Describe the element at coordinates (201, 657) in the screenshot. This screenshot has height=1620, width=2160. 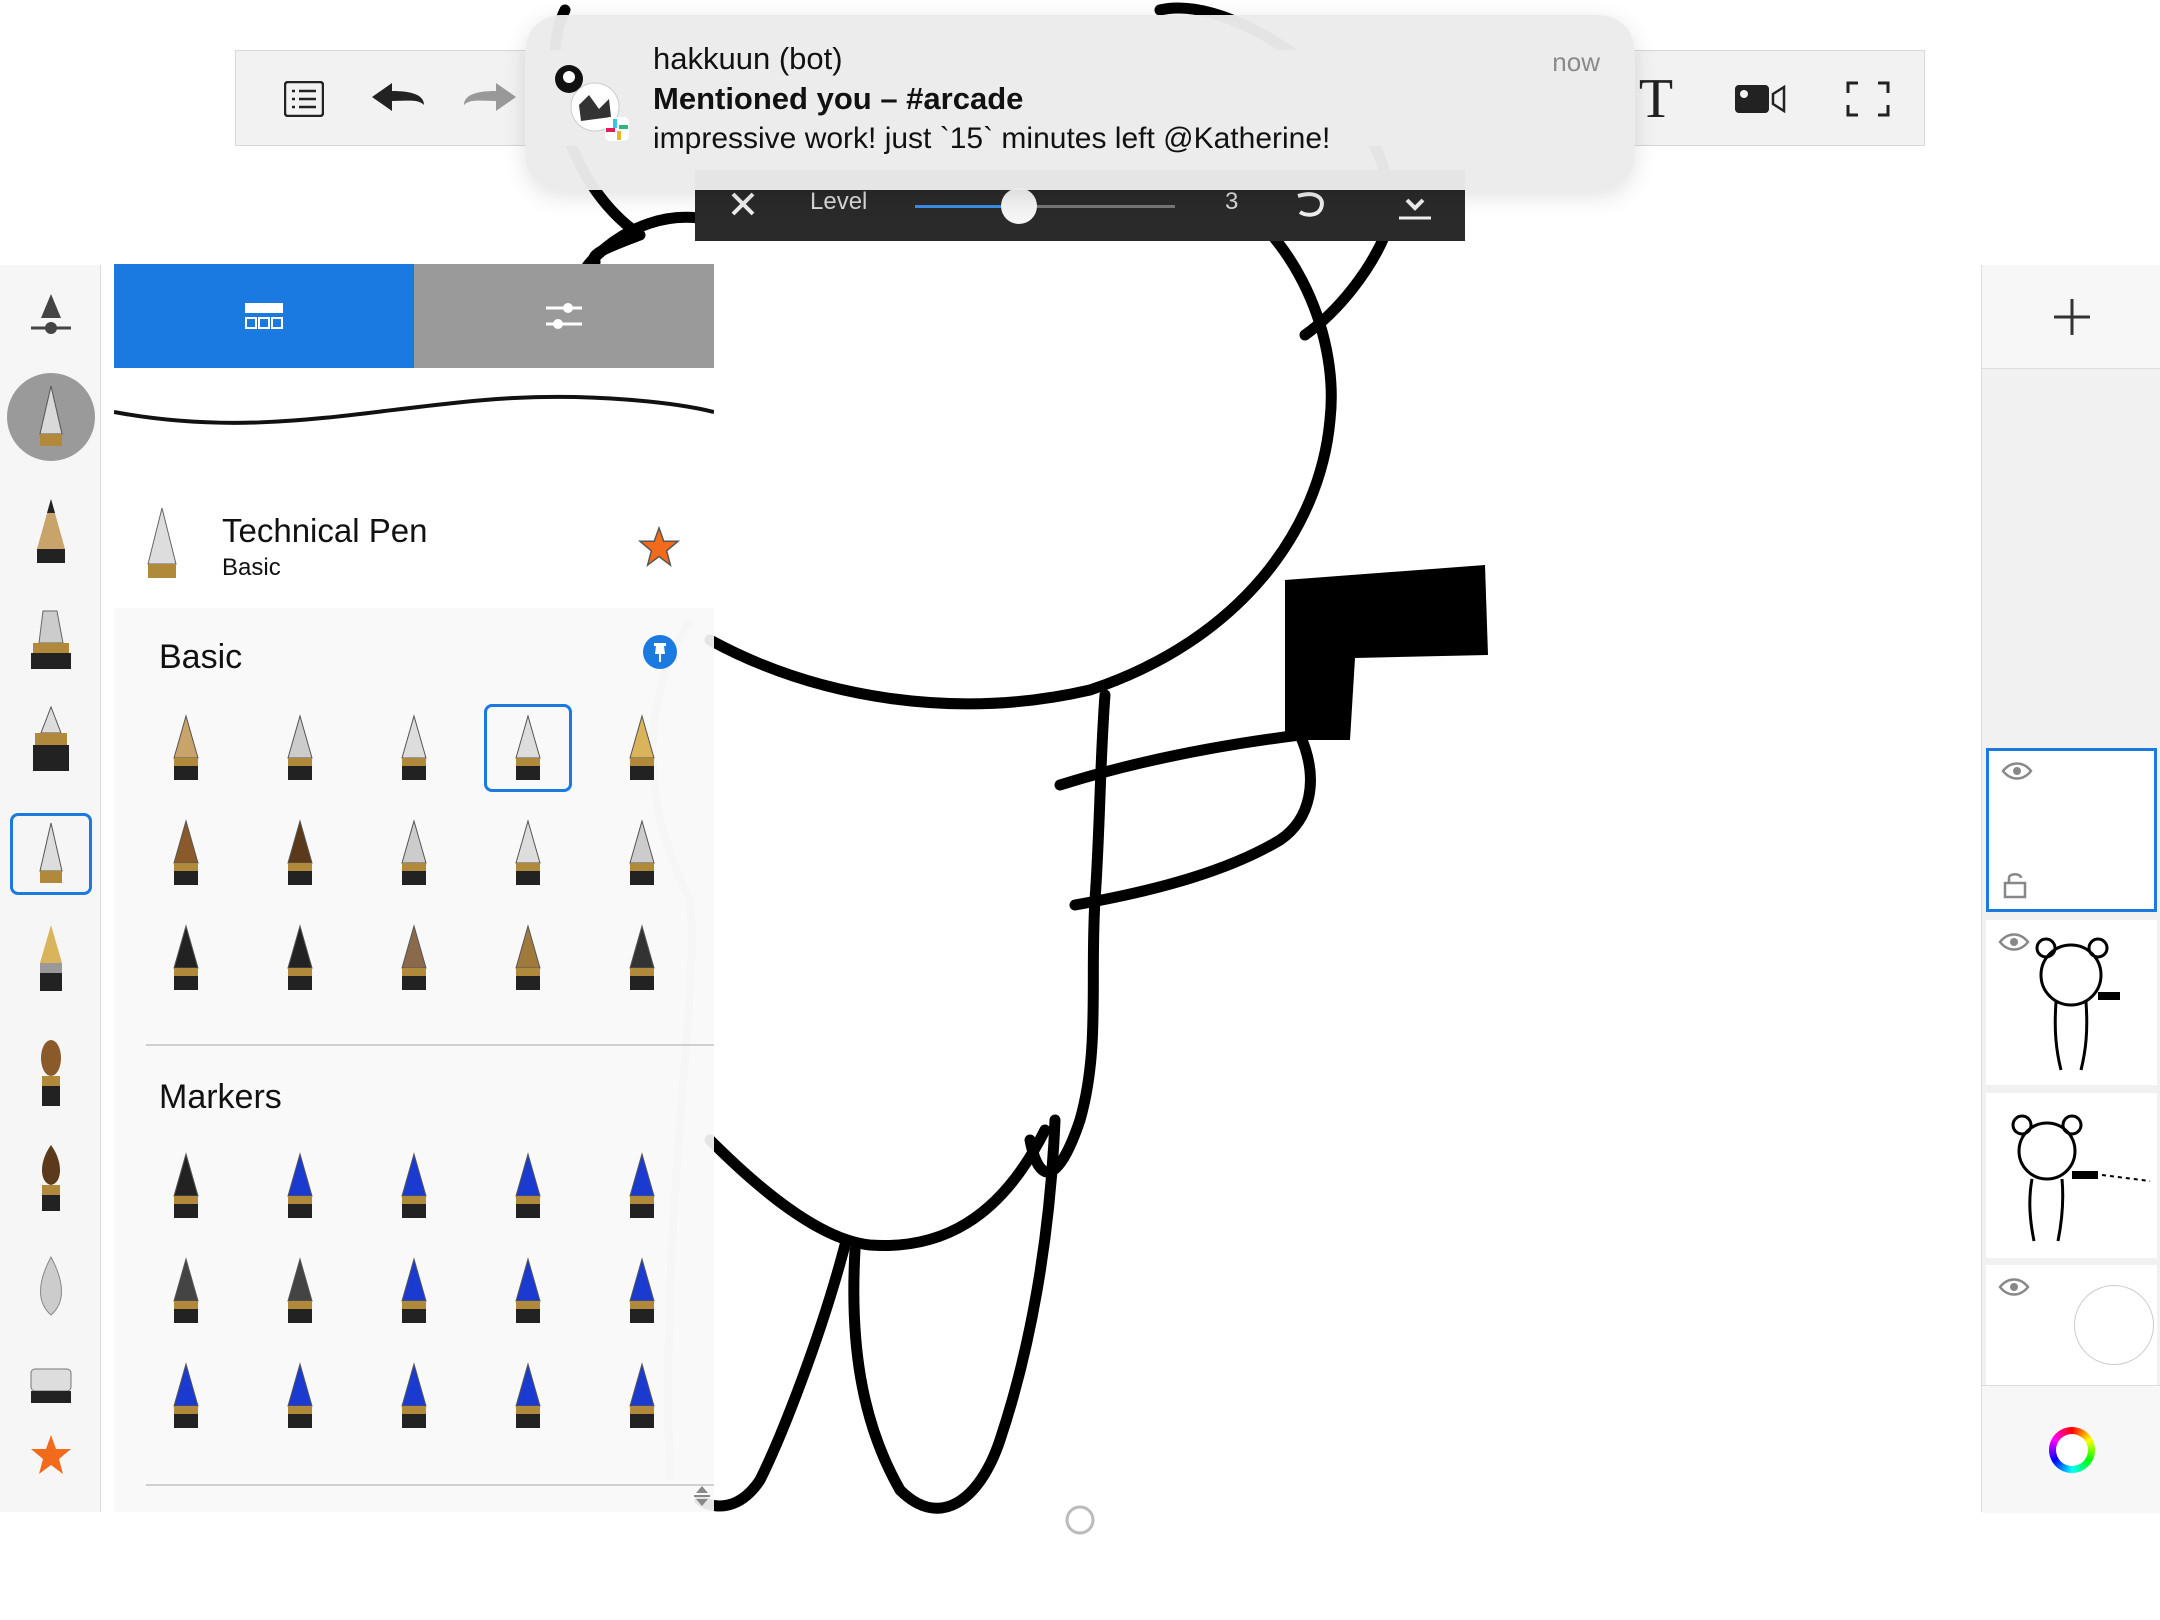
I see `section-title-basic: Basic` at that location.